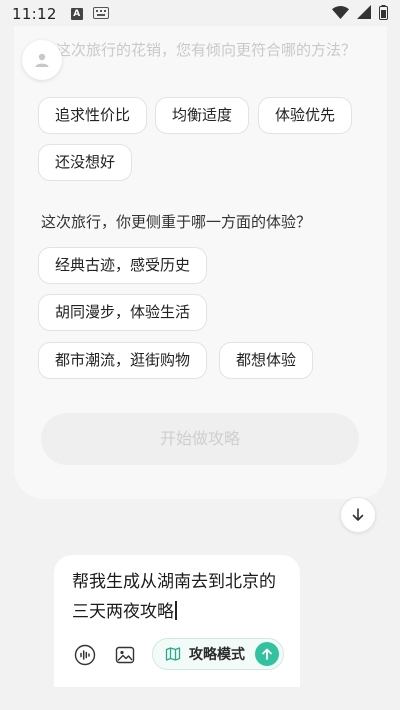 This screenshot has width=400, height=710. What do you see at coordinates (200, 439) in the screenshot?
I see `start-plan-button: 开始做攻略` at bounding box center [200, 439].